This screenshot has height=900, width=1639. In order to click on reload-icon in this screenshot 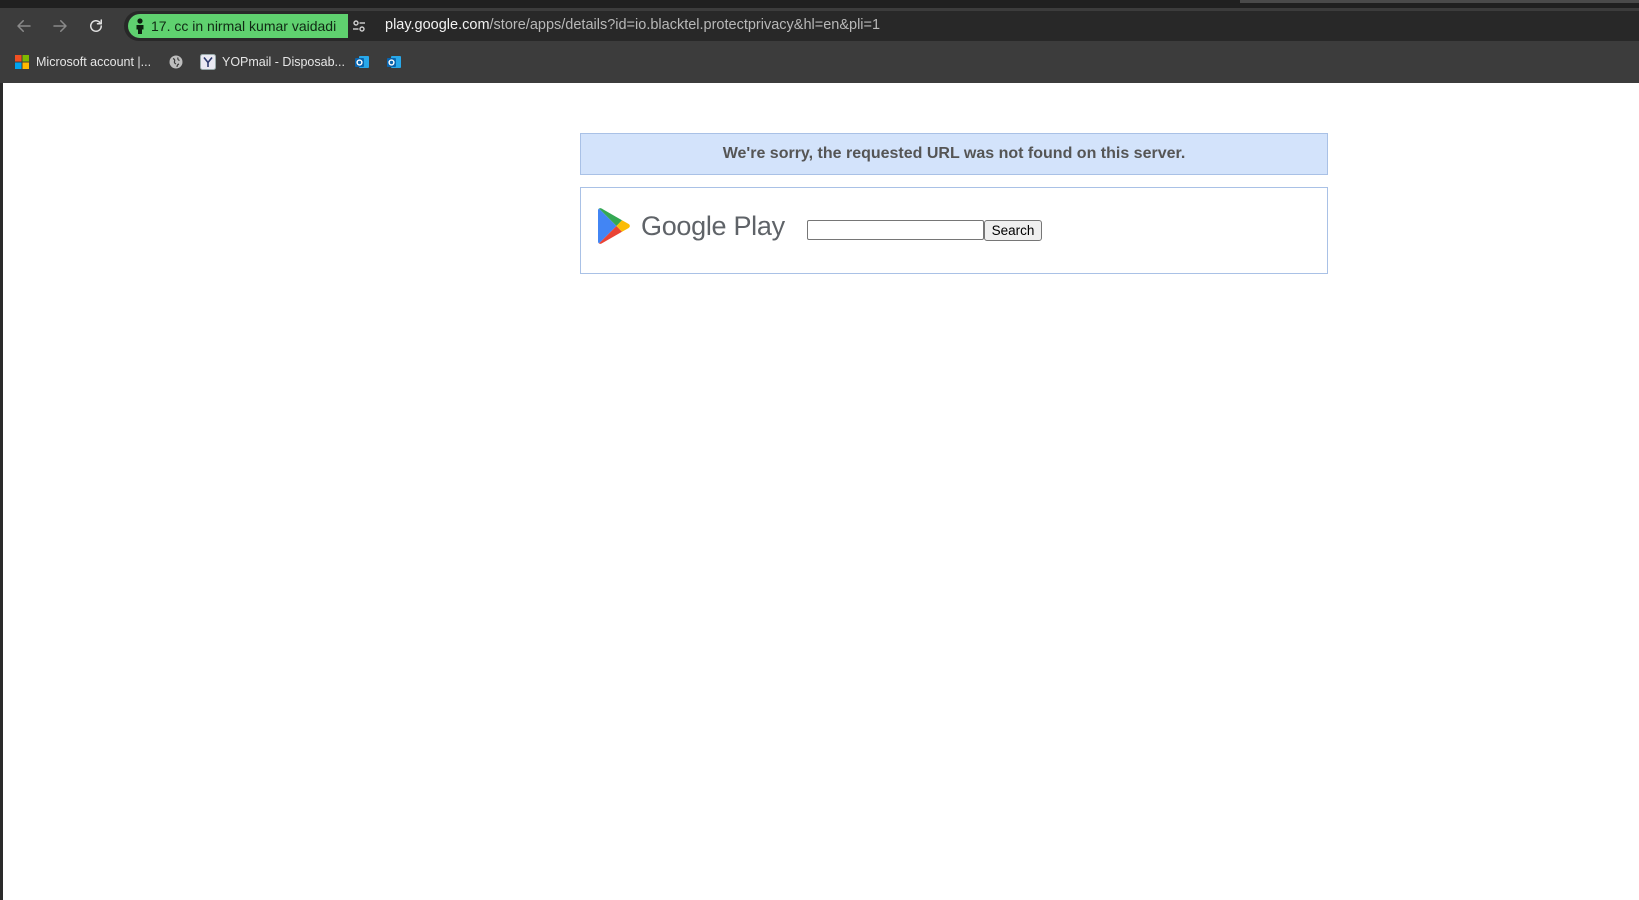, I will do `click(96, 25)`.